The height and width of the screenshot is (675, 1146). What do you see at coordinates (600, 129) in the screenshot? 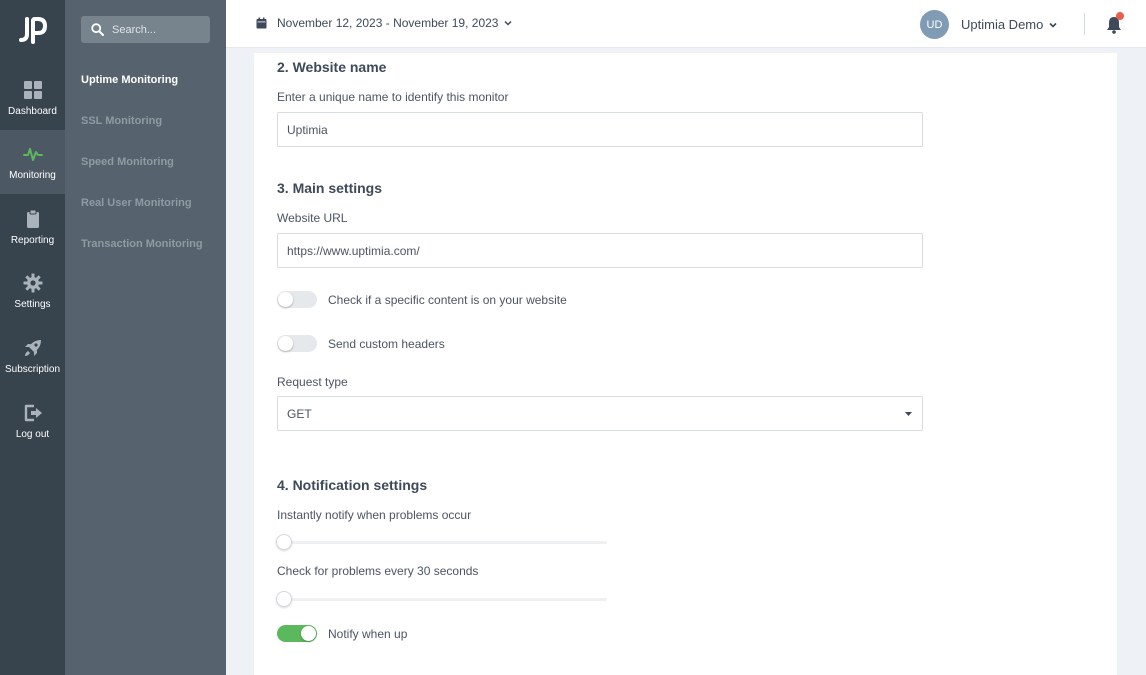
I see `website-name-input` at bounding box center [600, 129].